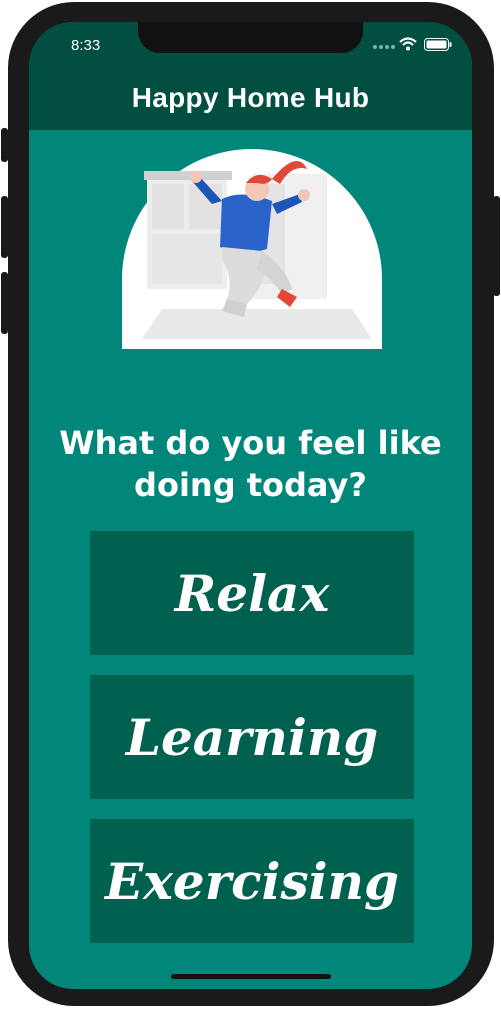 The height and width of the screenshot is (1009, 501). I want to click on app-title: Happy Home Hub, so click(250, 97).